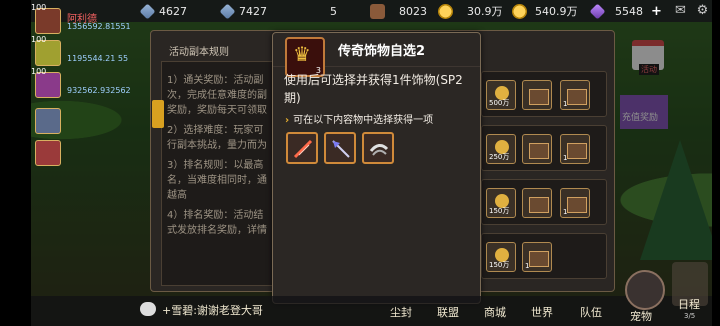 This screenshot has height=326, width=720. What do you see at coordinates (625, 11) in the screenshot?
I see `resource-diamond: 5548 +` at bounding box center [625, 11].